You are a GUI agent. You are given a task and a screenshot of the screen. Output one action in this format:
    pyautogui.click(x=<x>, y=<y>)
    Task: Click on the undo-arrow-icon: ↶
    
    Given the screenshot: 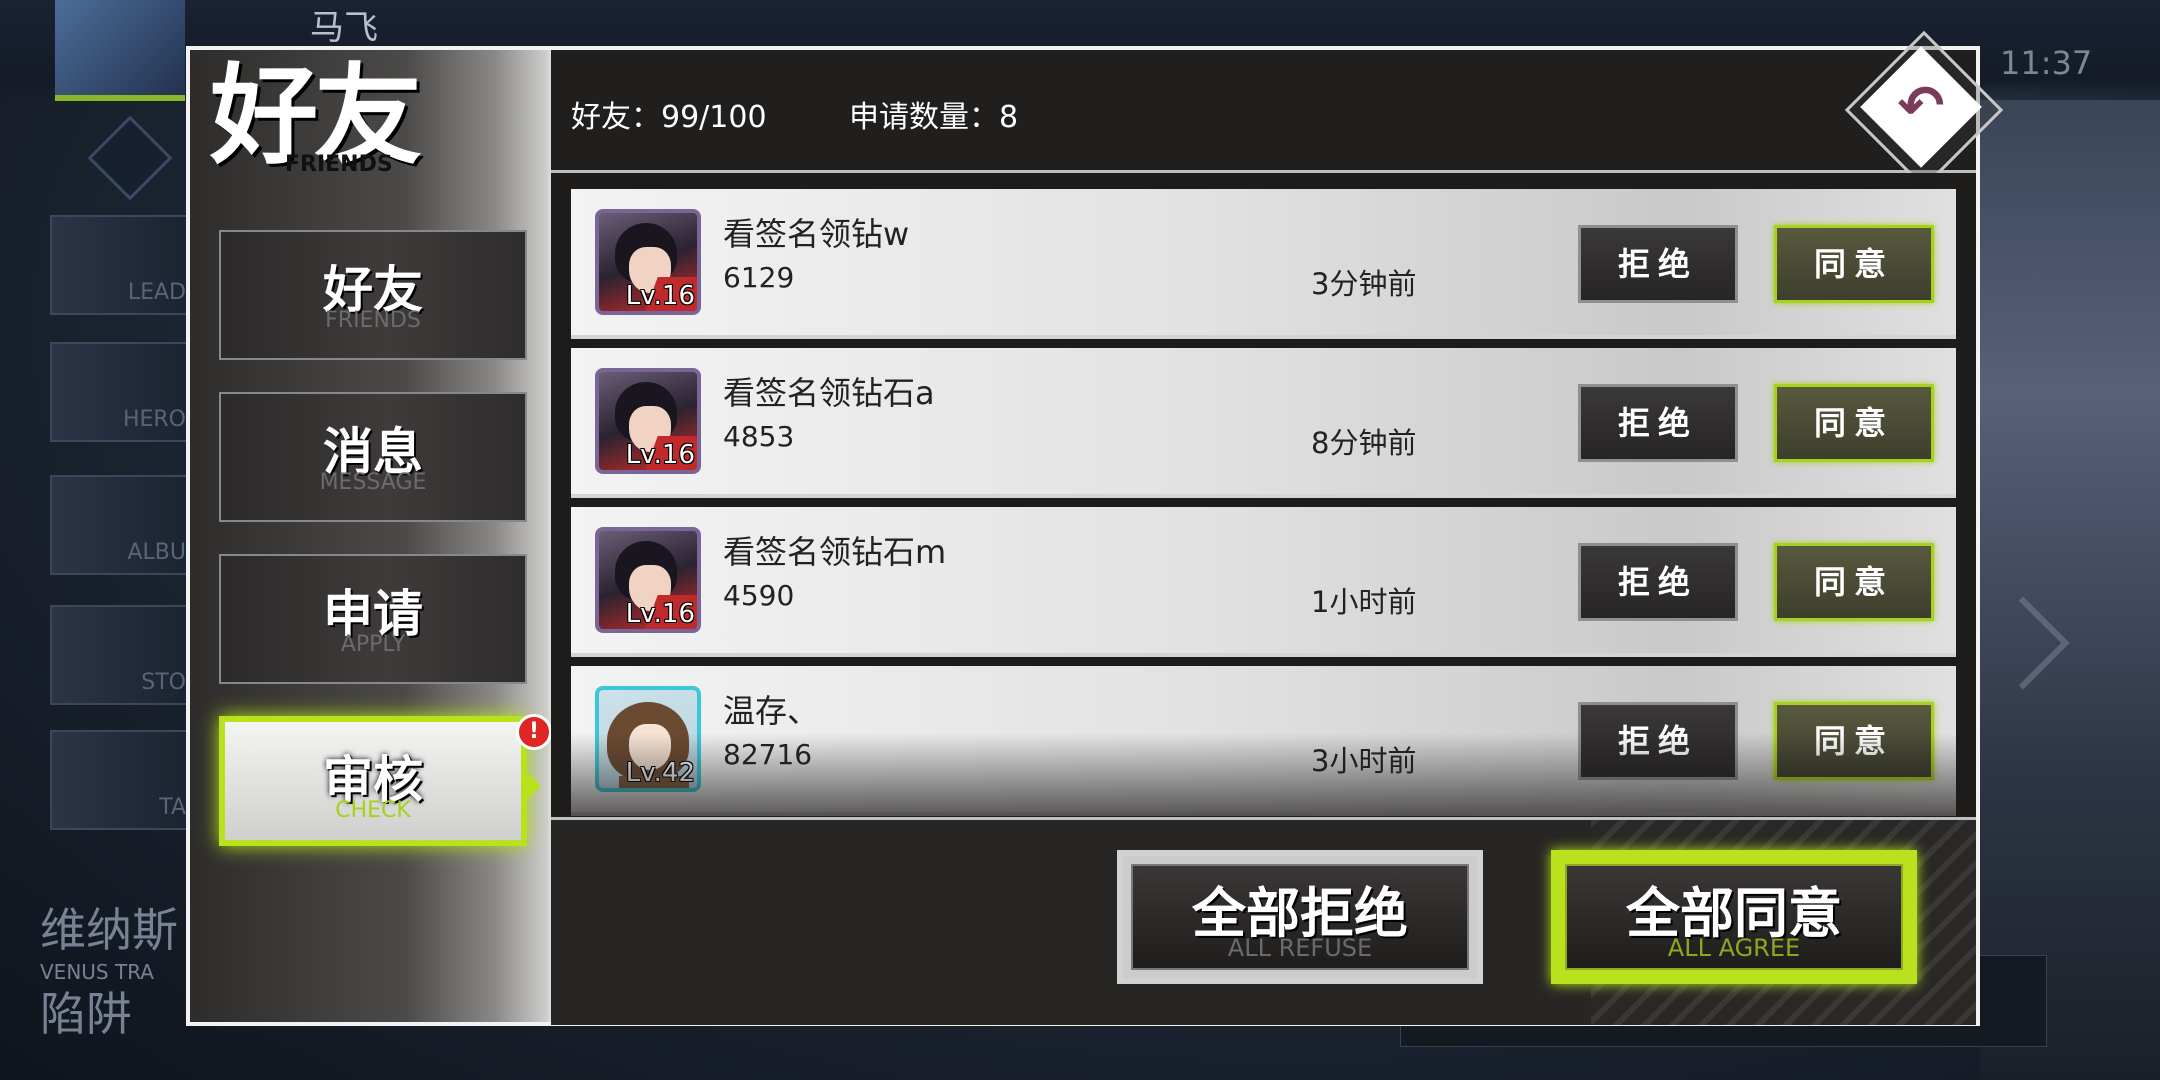 What is the action you would take?
    pyautogui.click(x=1921, y=106)
    